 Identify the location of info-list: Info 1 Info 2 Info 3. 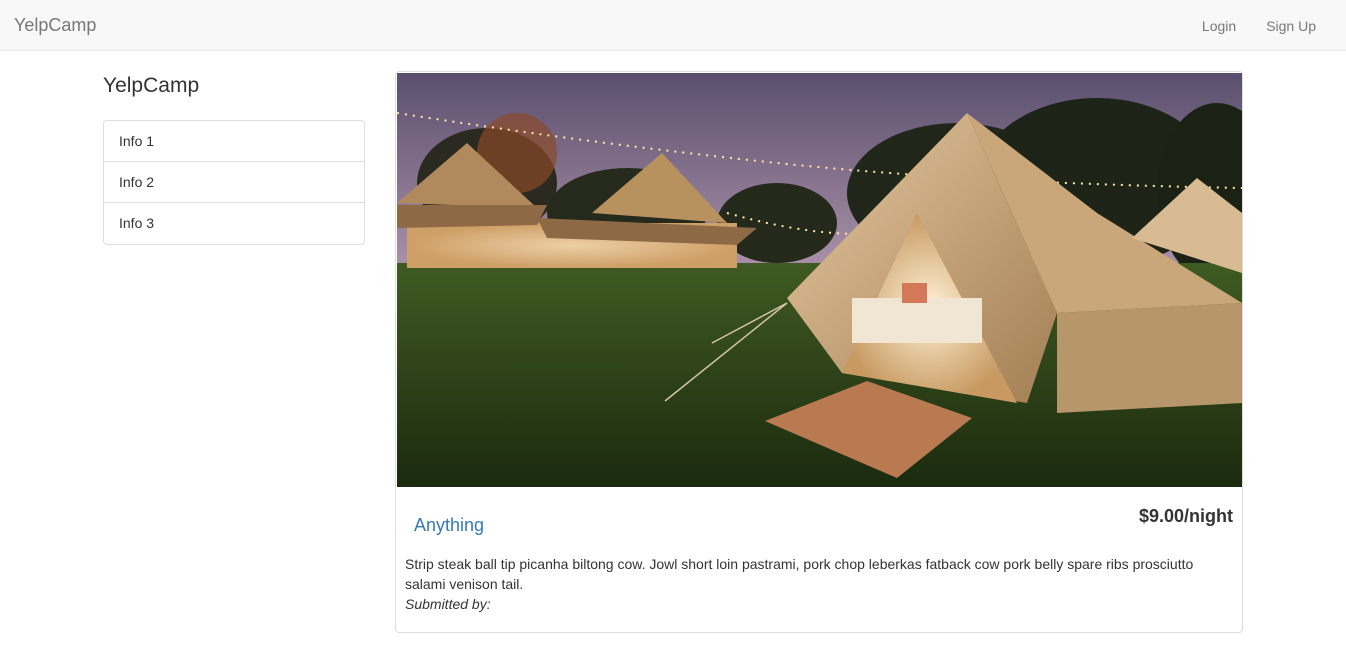
(234, 182).